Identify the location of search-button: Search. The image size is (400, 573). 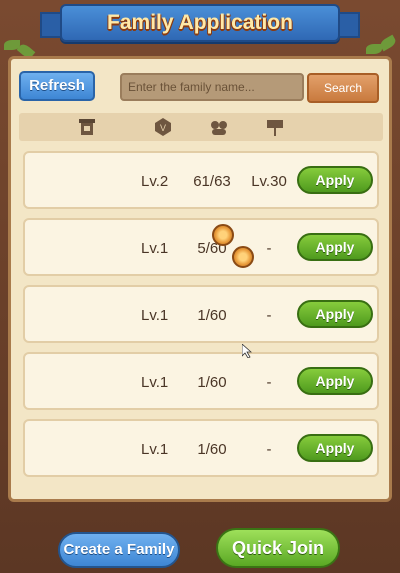
(343, 88).